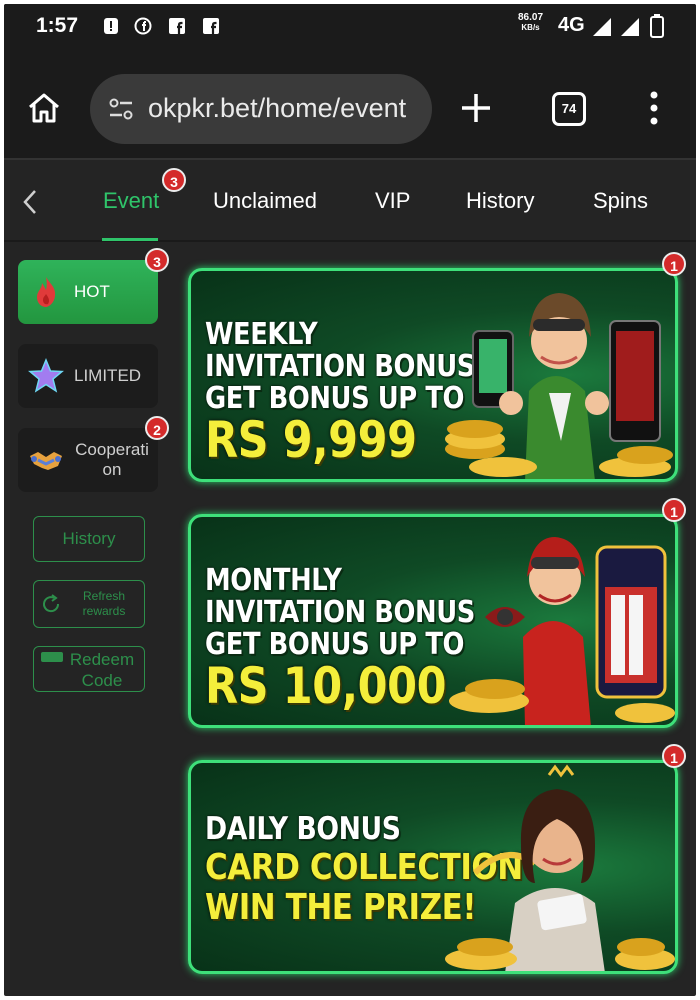 The height and width of the screenshot is (1000, 700). Describe the element at coordinates (476, 108) in the screenshot. I see `new-tab-icon` at that location.